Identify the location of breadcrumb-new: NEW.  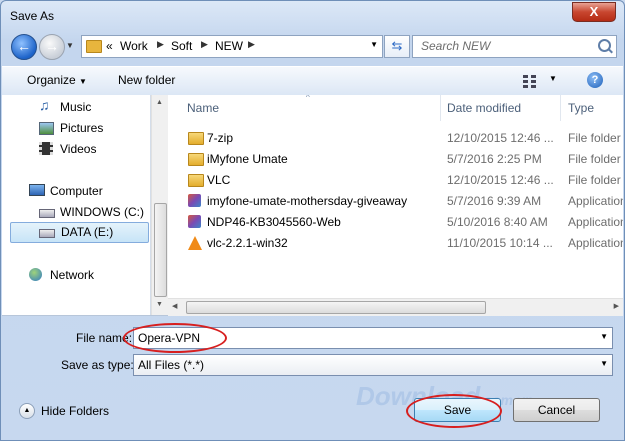
(229, 46).